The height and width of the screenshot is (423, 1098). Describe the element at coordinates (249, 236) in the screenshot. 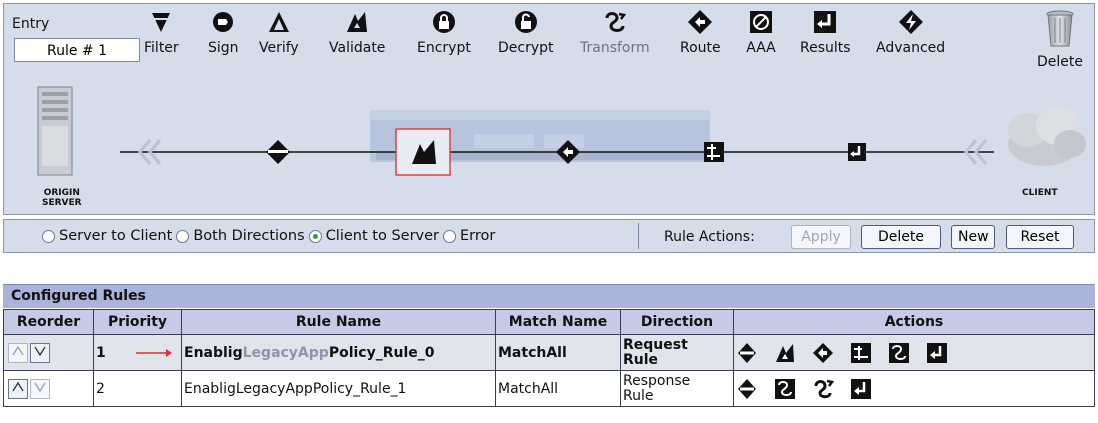

I see `radio-label: Both Directions` at that location.